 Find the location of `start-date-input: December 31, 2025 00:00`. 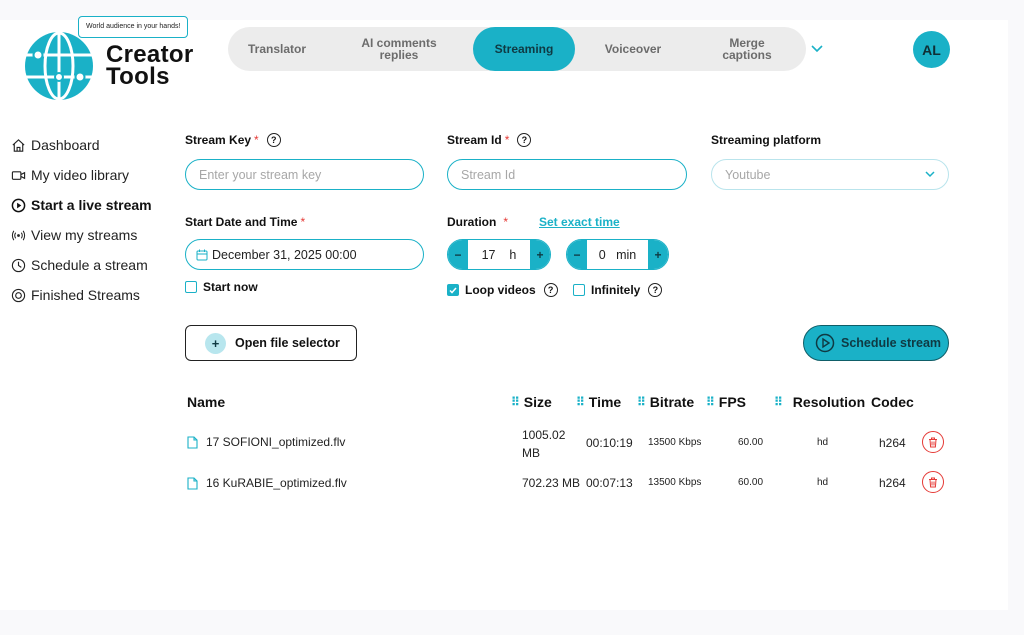

start-date-input: December 31, 2025 00:00 is located at coordinates (304, 254).